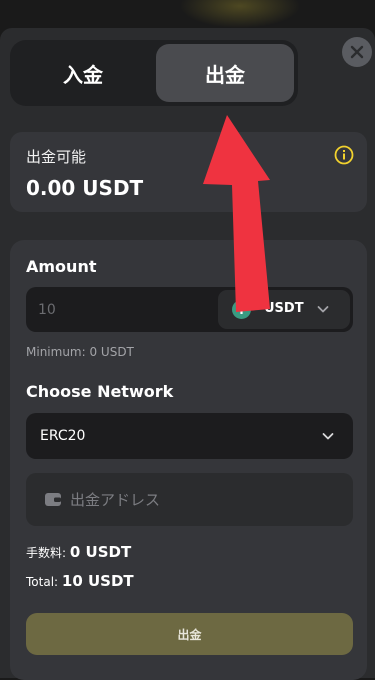 The image size is (375, 680). I want to click on fee-value: 0 USDT, so click(100, 552).